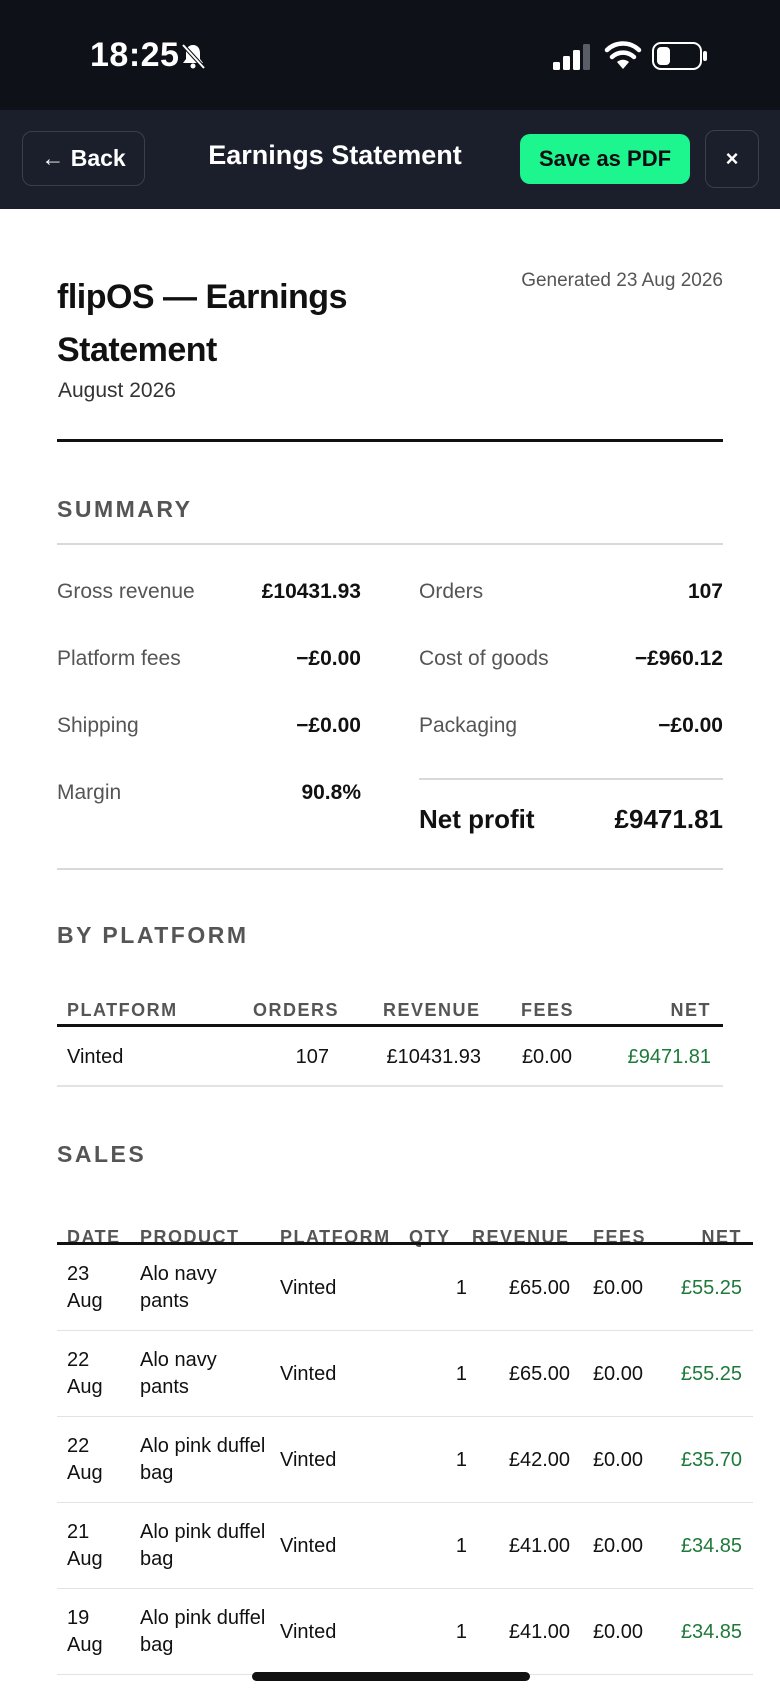 This screenshot has height=1695, width=780. Describe the element at coordinates (669, 1056) in the screenshot. I see `cell-net: £9471.81` at that location.